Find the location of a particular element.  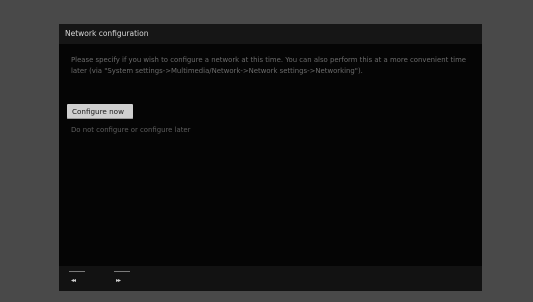

rewind-icon: ◂◂ is located at coordinates (73, 280).